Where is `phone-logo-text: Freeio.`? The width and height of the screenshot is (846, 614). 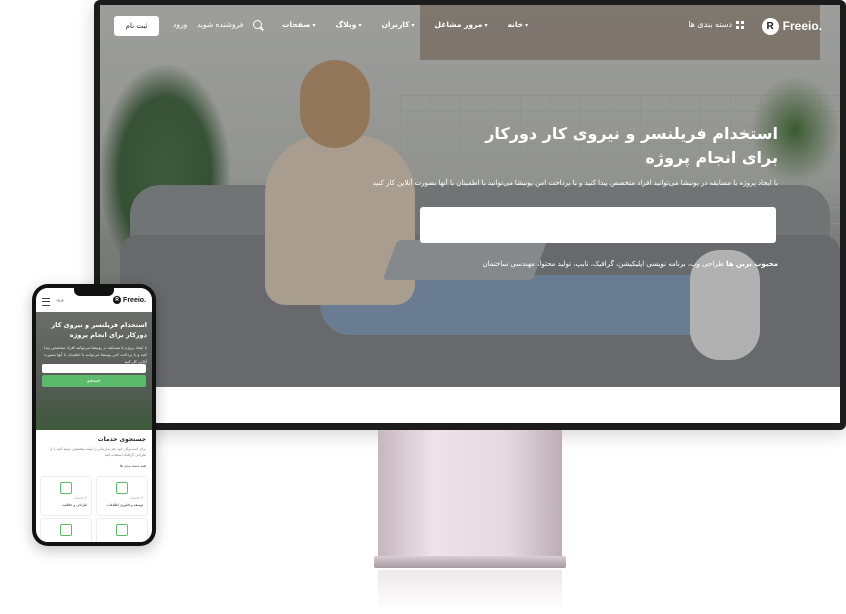
phone-logo-text: Freeio. is located at coordinates (134, 300).